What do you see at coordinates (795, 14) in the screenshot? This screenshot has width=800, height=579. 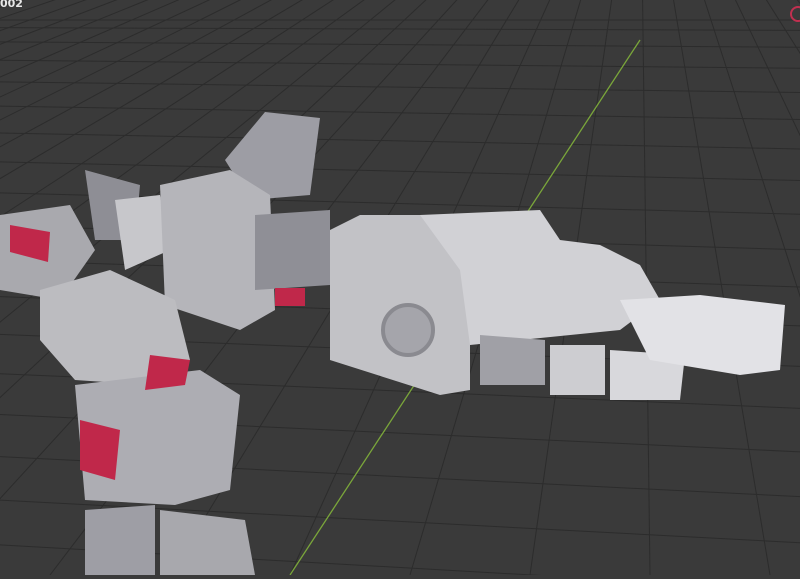 I see `navigation-gizmo-icon` at bounding box center [795, 14].